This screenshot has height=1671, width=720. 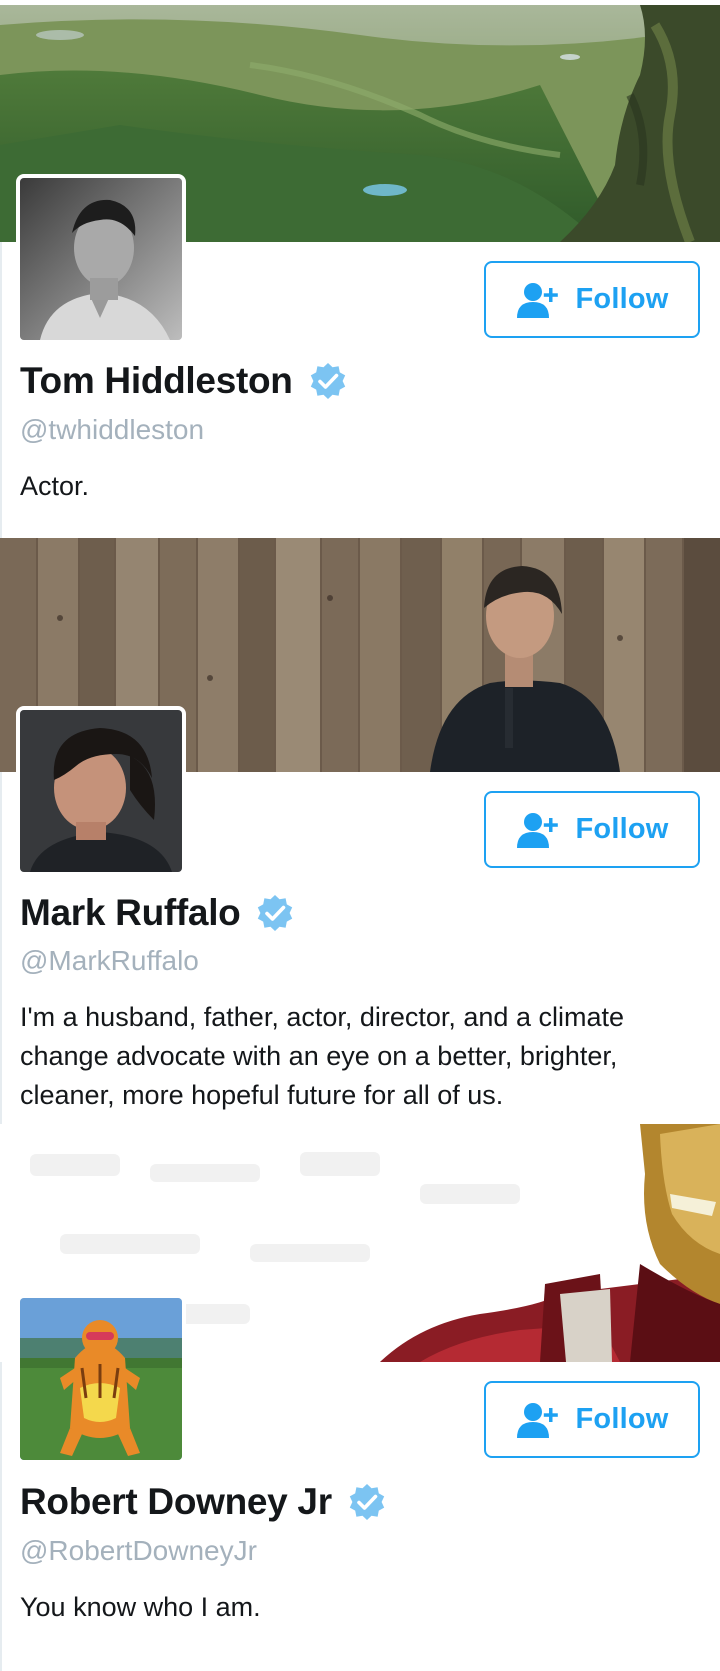 What do you see at coordinates (112, 430) in the screenshot?
I see `profile-handle: @twhiddleston` at bounding box center [112, 430].